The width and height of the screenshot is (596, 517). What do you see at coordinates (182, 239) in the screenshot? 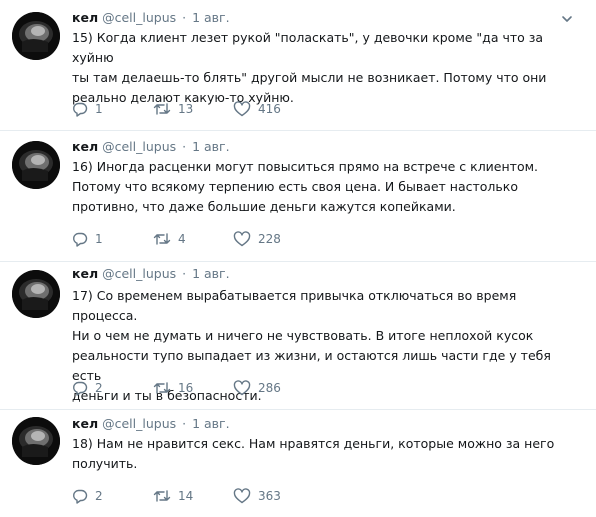
I see `retweet-count: 4` at bounding box center [182, 239].